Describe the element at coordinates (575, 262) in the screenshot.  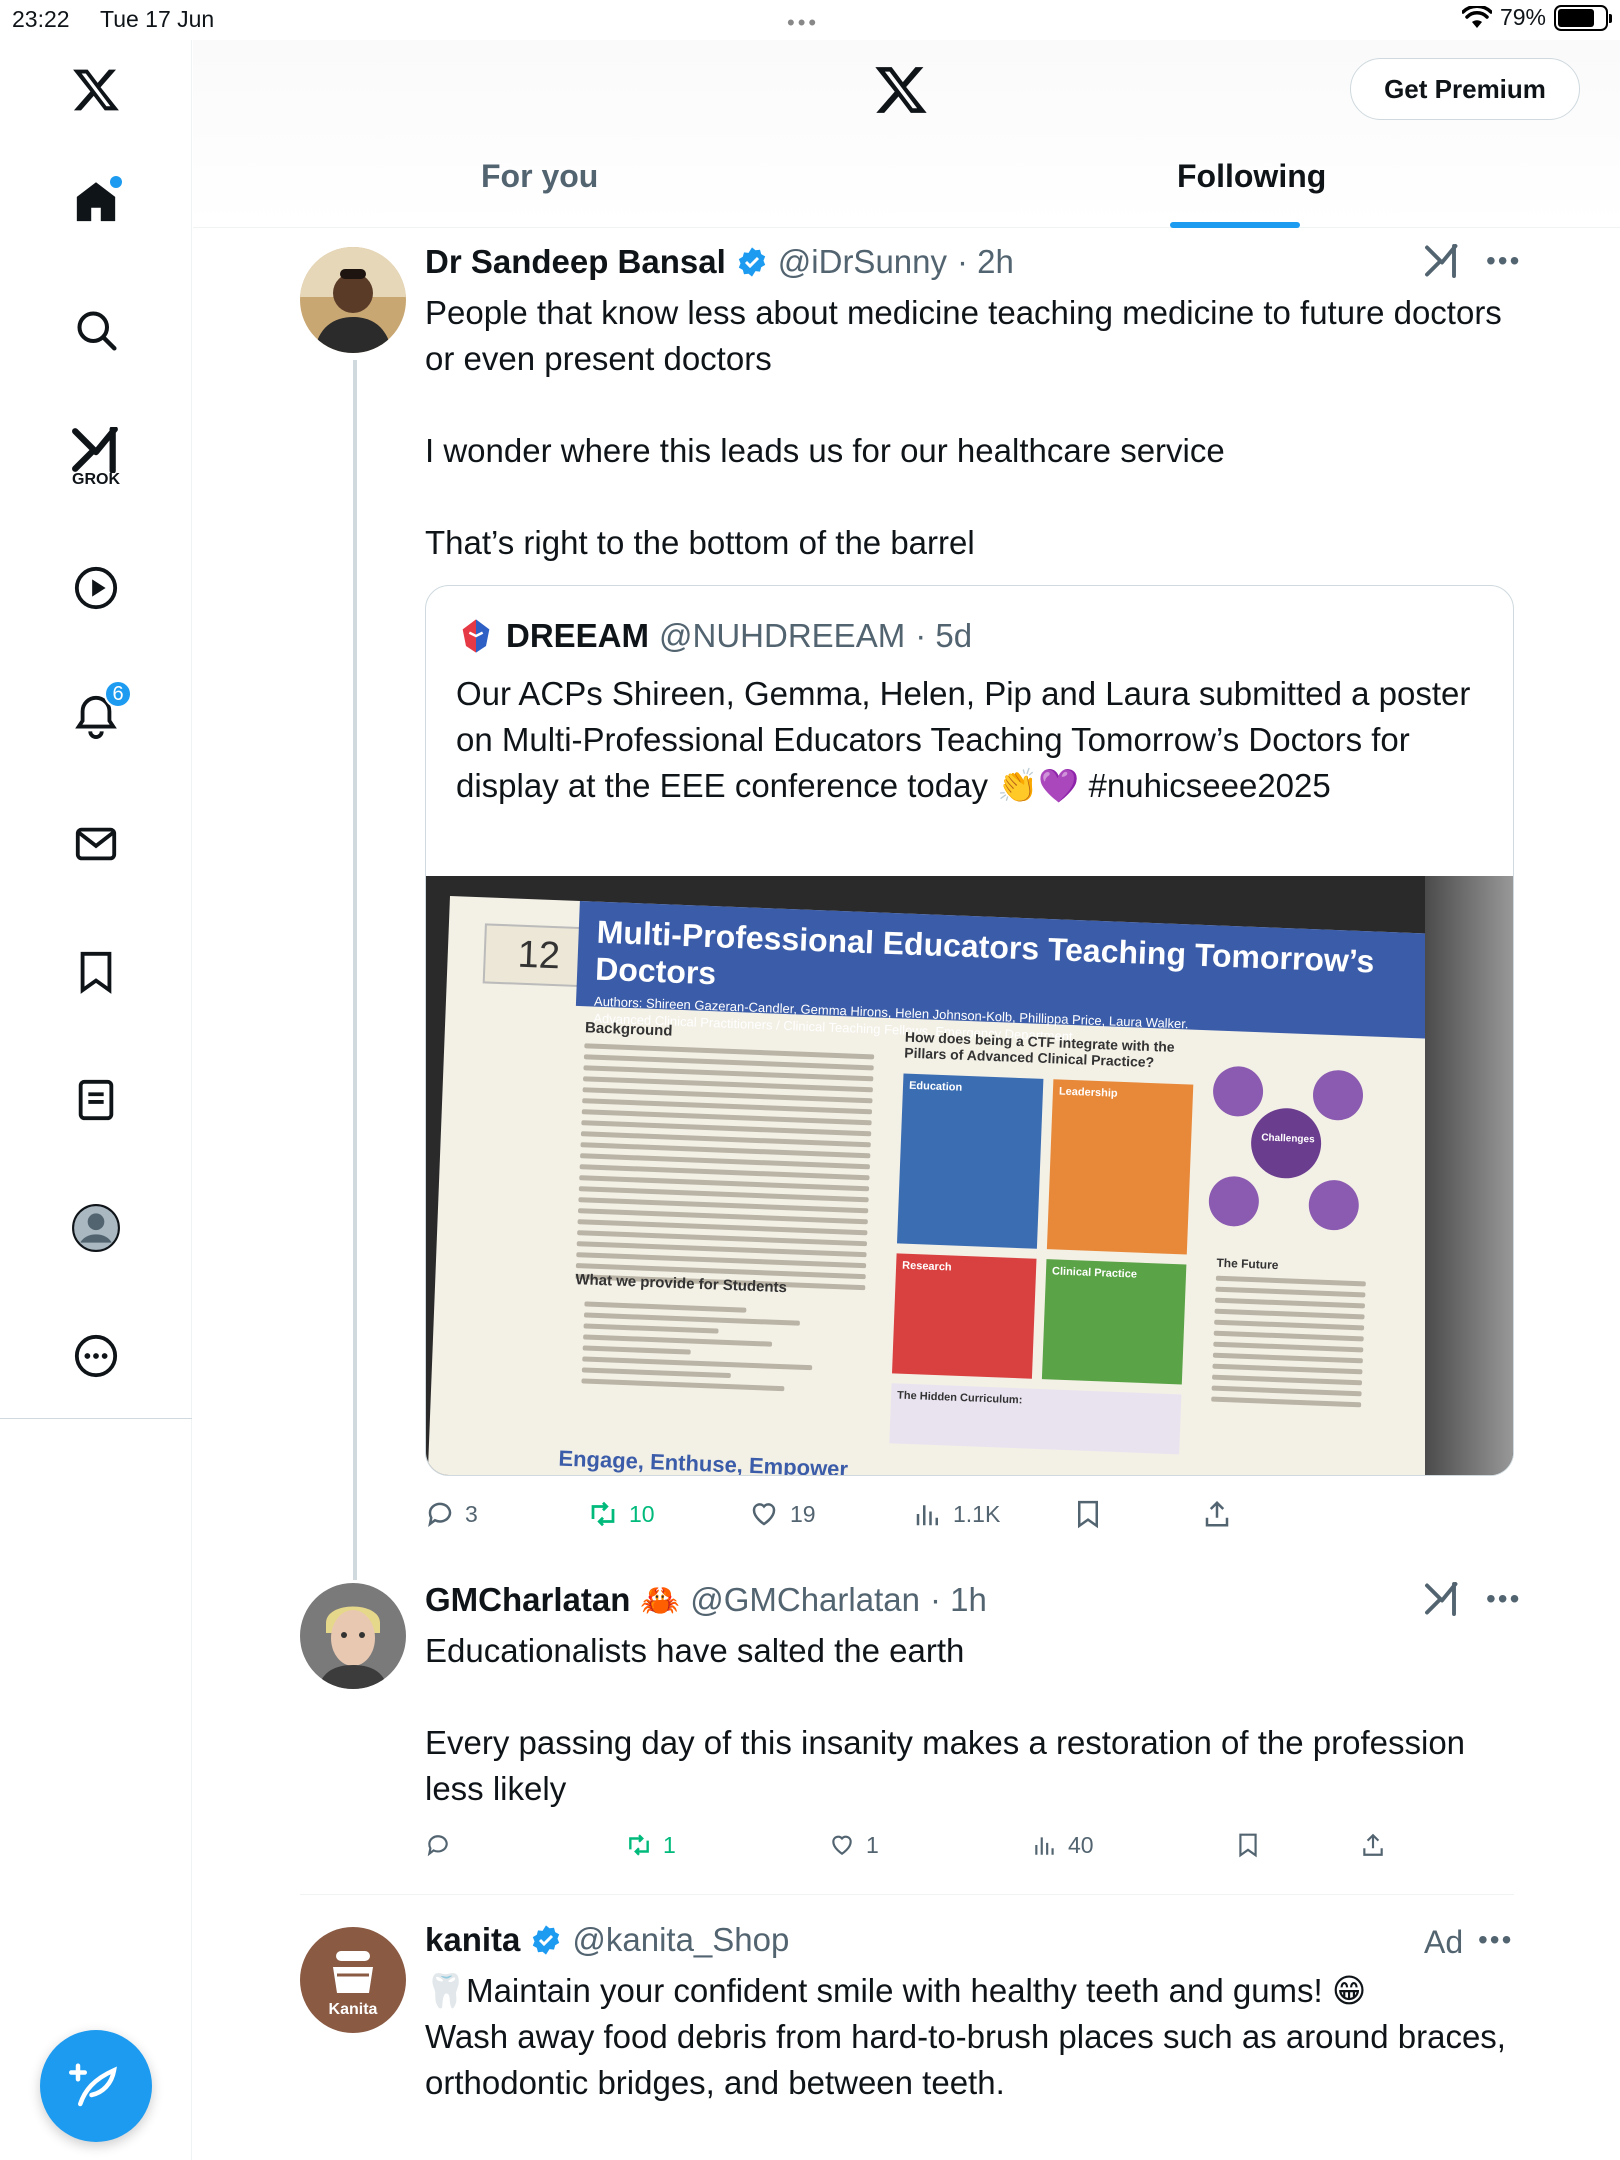
I see `author-name: Dr Sandeep Bansal` at that location.